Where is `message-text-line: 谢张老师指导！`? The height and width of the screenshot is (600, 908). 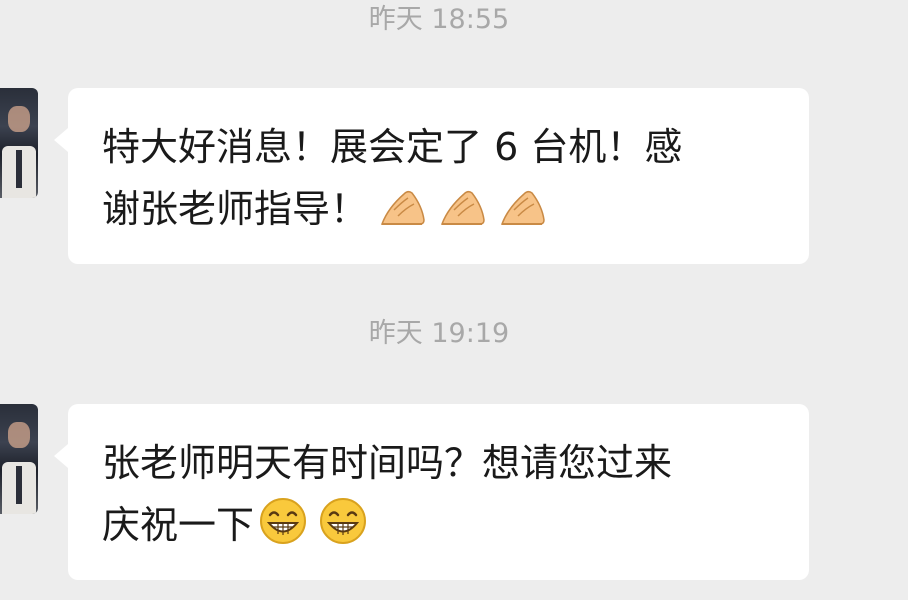
message-text-line: 谢张老师指导！ is located at coordinates (440, 209).